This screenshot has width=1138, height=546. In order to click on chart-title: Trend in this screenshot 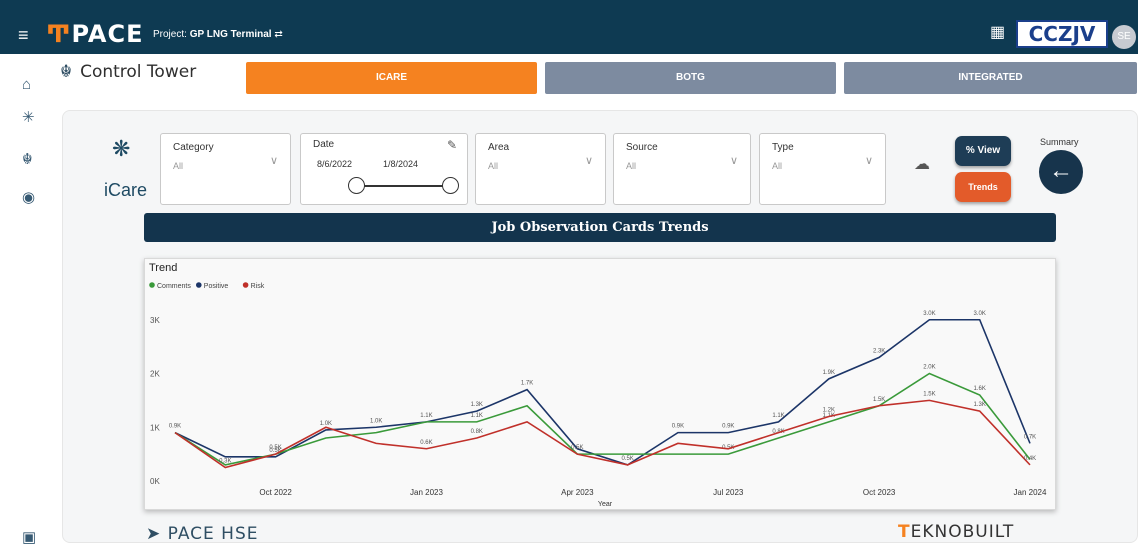, I will do `click(163, 268)`.